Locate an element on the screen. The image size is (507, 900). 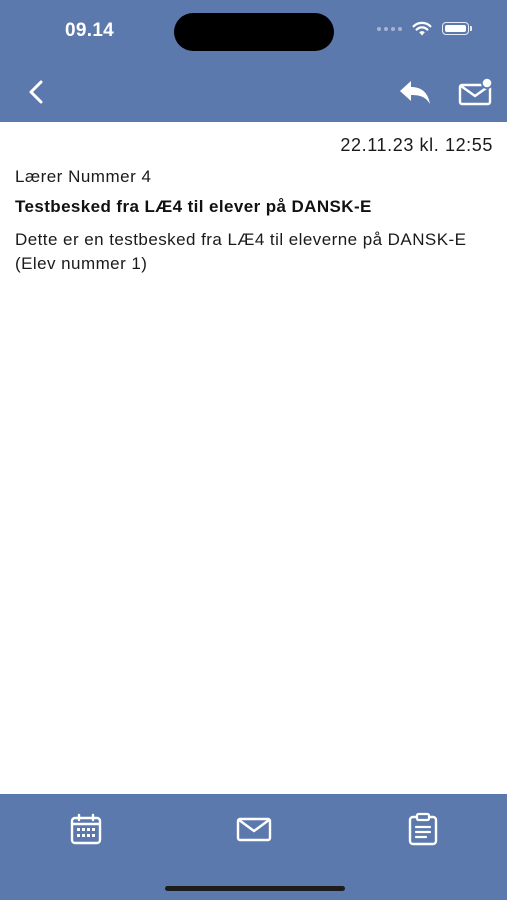
back-button is located at coordinates (37, 92).